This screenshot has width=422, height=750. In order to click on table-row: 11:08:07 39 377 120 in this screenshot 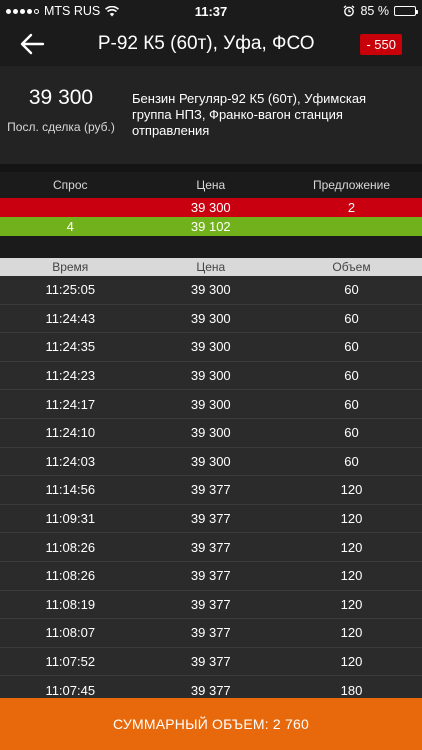, I will do `click(211, 633)`.